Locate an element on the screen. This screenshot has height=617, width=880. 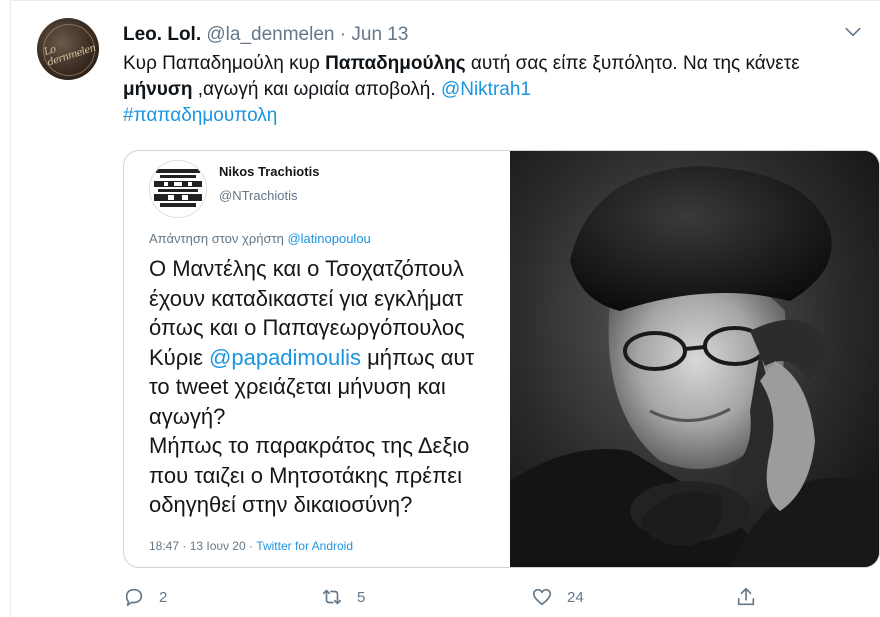
quoted-line: το tweet χρειάζεται μήνυση και is located at coordinates (297, 386).